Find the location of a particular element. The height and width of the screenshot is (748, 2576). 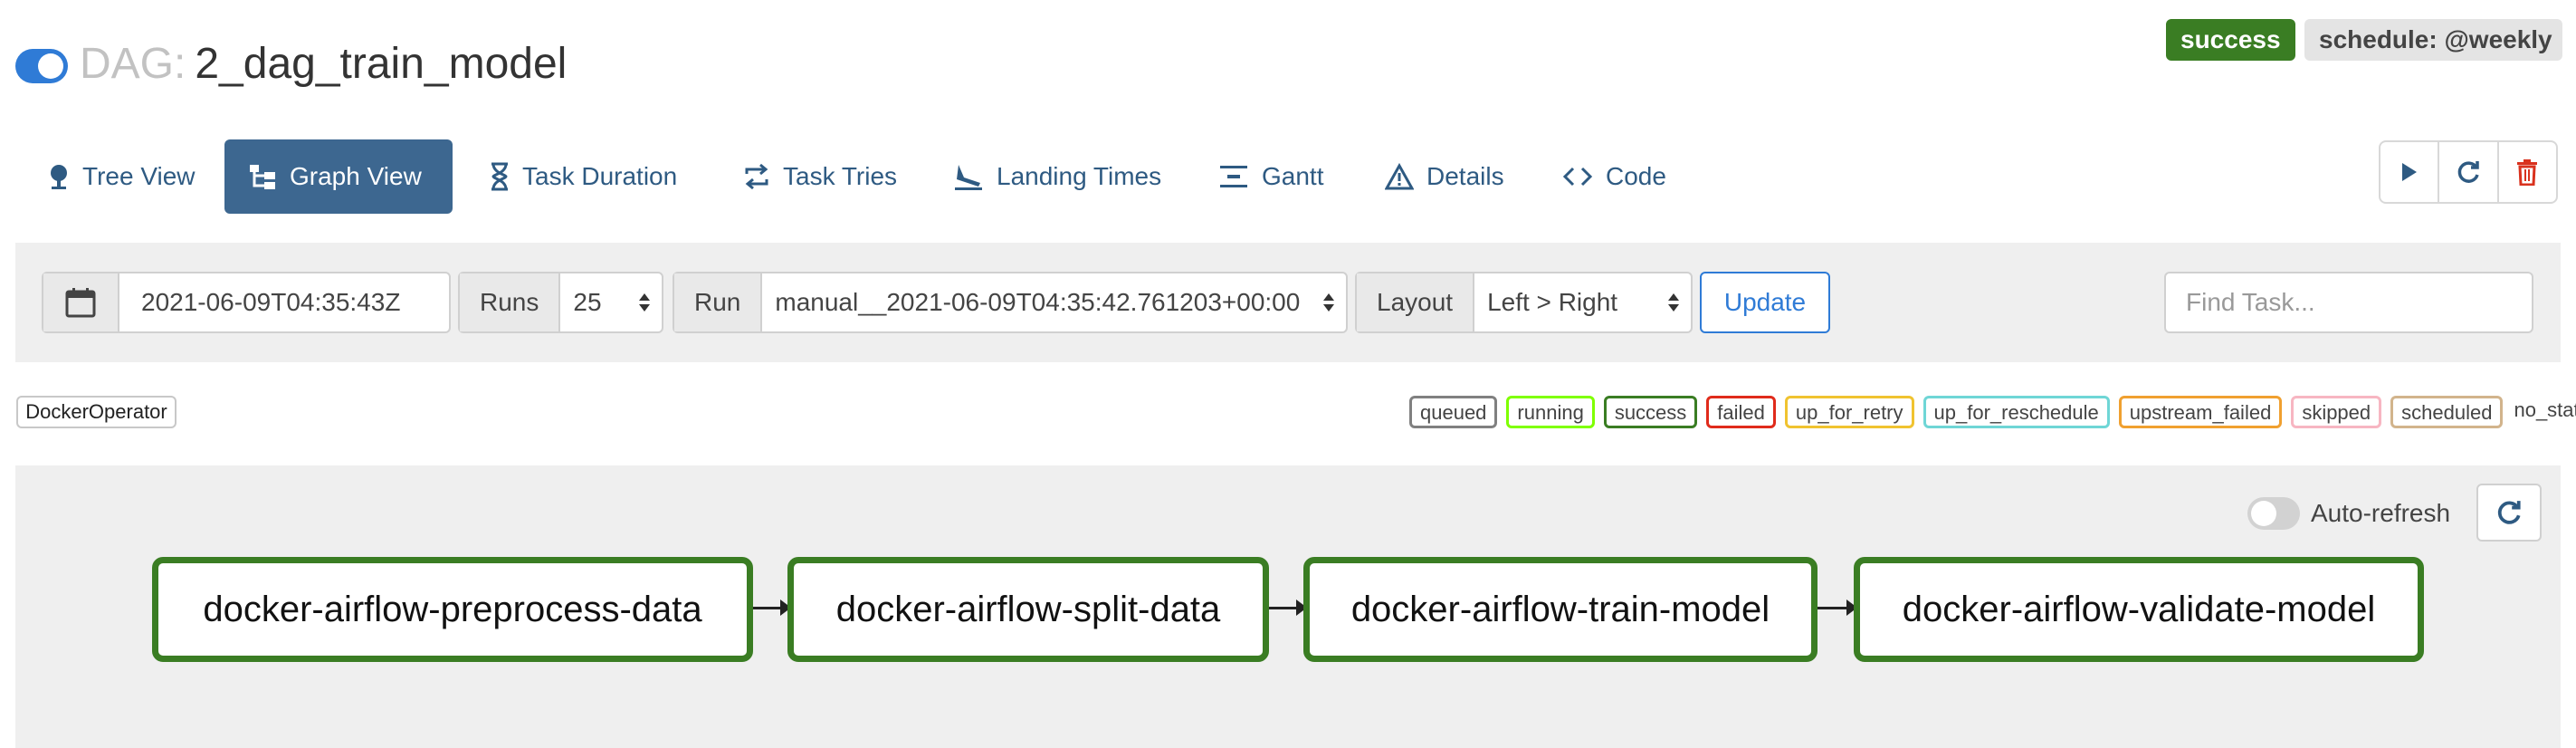

tree-icon is located at coordinates (59, 176).